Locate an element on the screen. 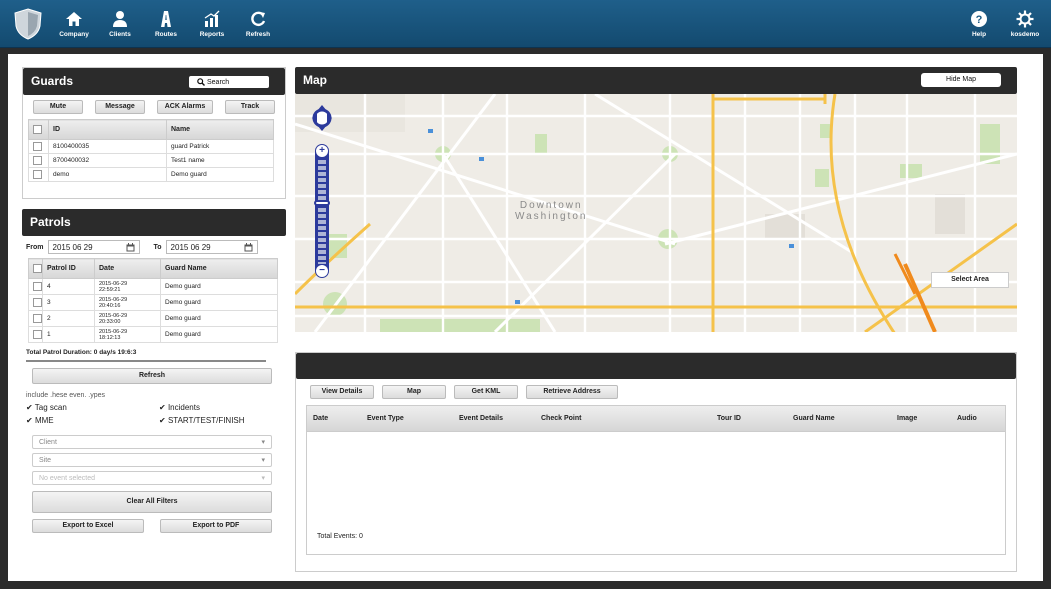 The width and height of the screenshot is (1051, 589). chart-icon is located at coordinates (212, 18).